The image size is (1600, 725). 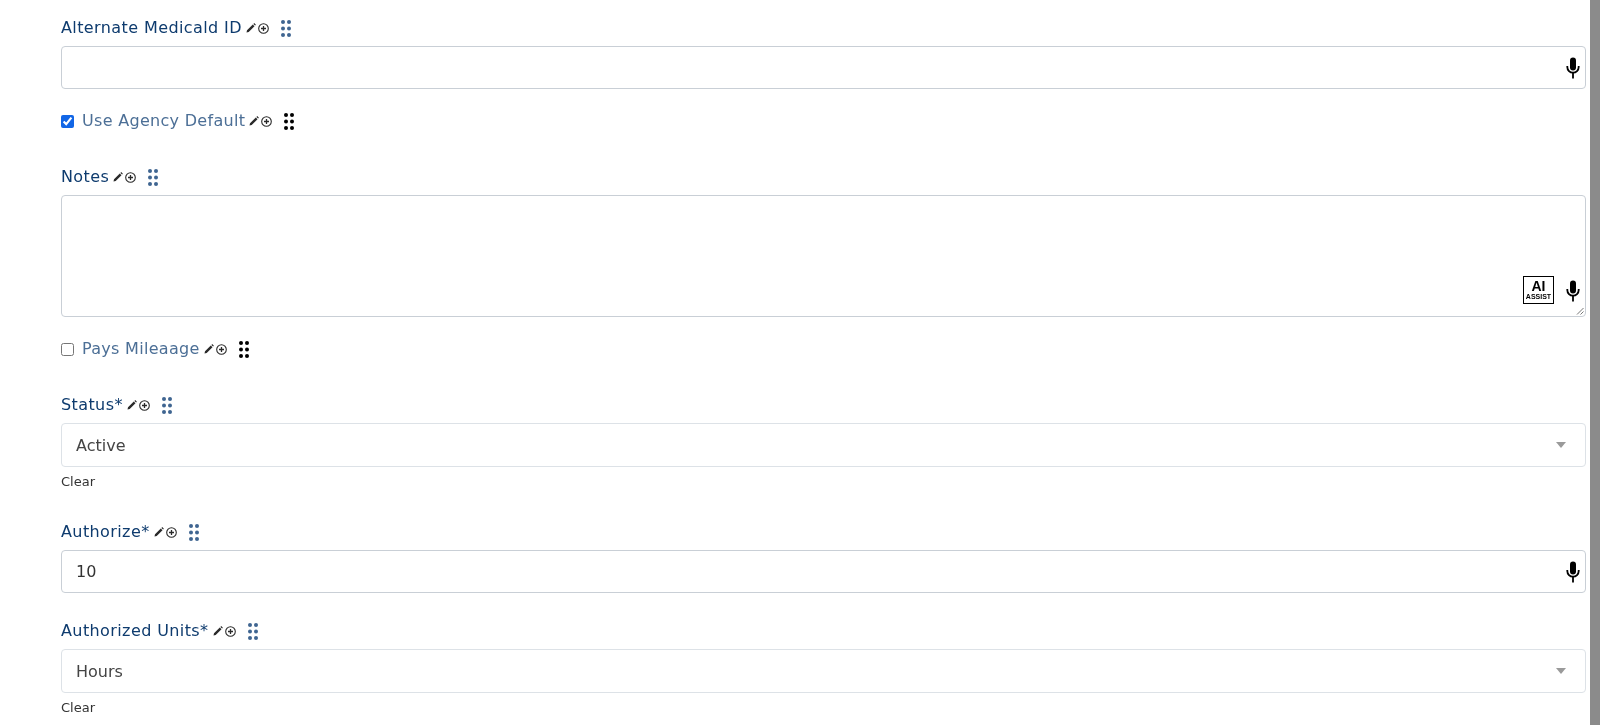 I want to click on scrollbar, so click(x=1595, y=362).